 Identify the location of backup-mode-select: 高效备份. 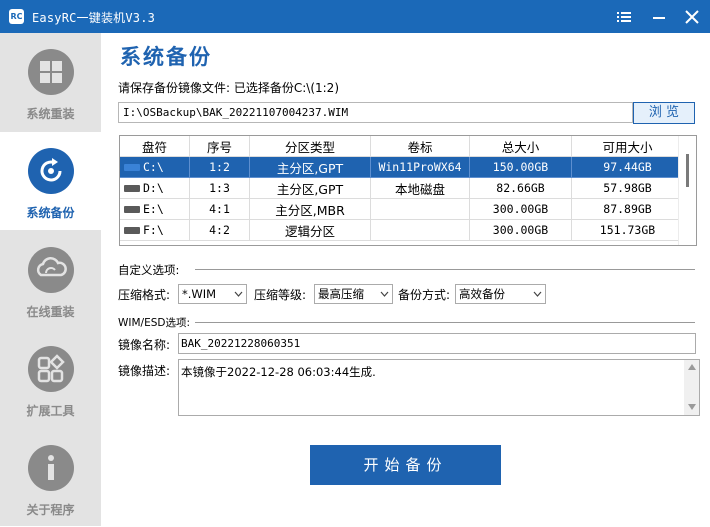
(500, 294).